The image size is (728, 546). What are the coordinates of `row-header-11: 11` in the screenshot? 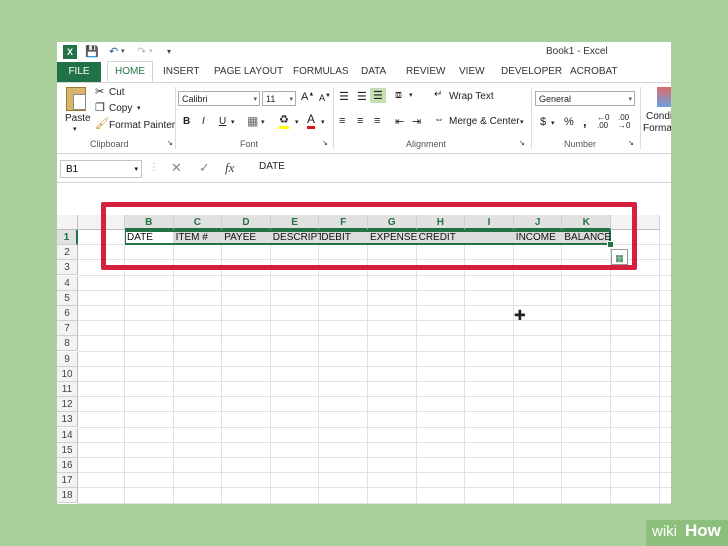 It's located at (67, 389).